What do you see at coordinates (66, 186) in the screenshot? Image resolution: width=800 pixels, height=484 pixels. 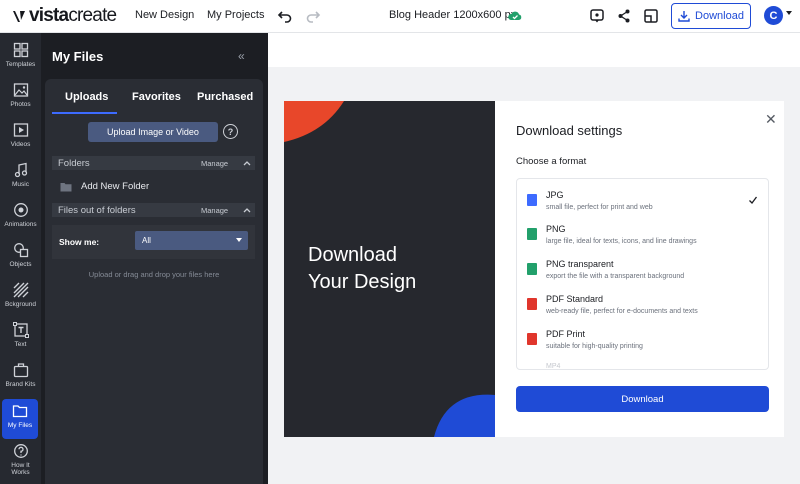 I see `folder-icon` at bounding box center [66, 186].